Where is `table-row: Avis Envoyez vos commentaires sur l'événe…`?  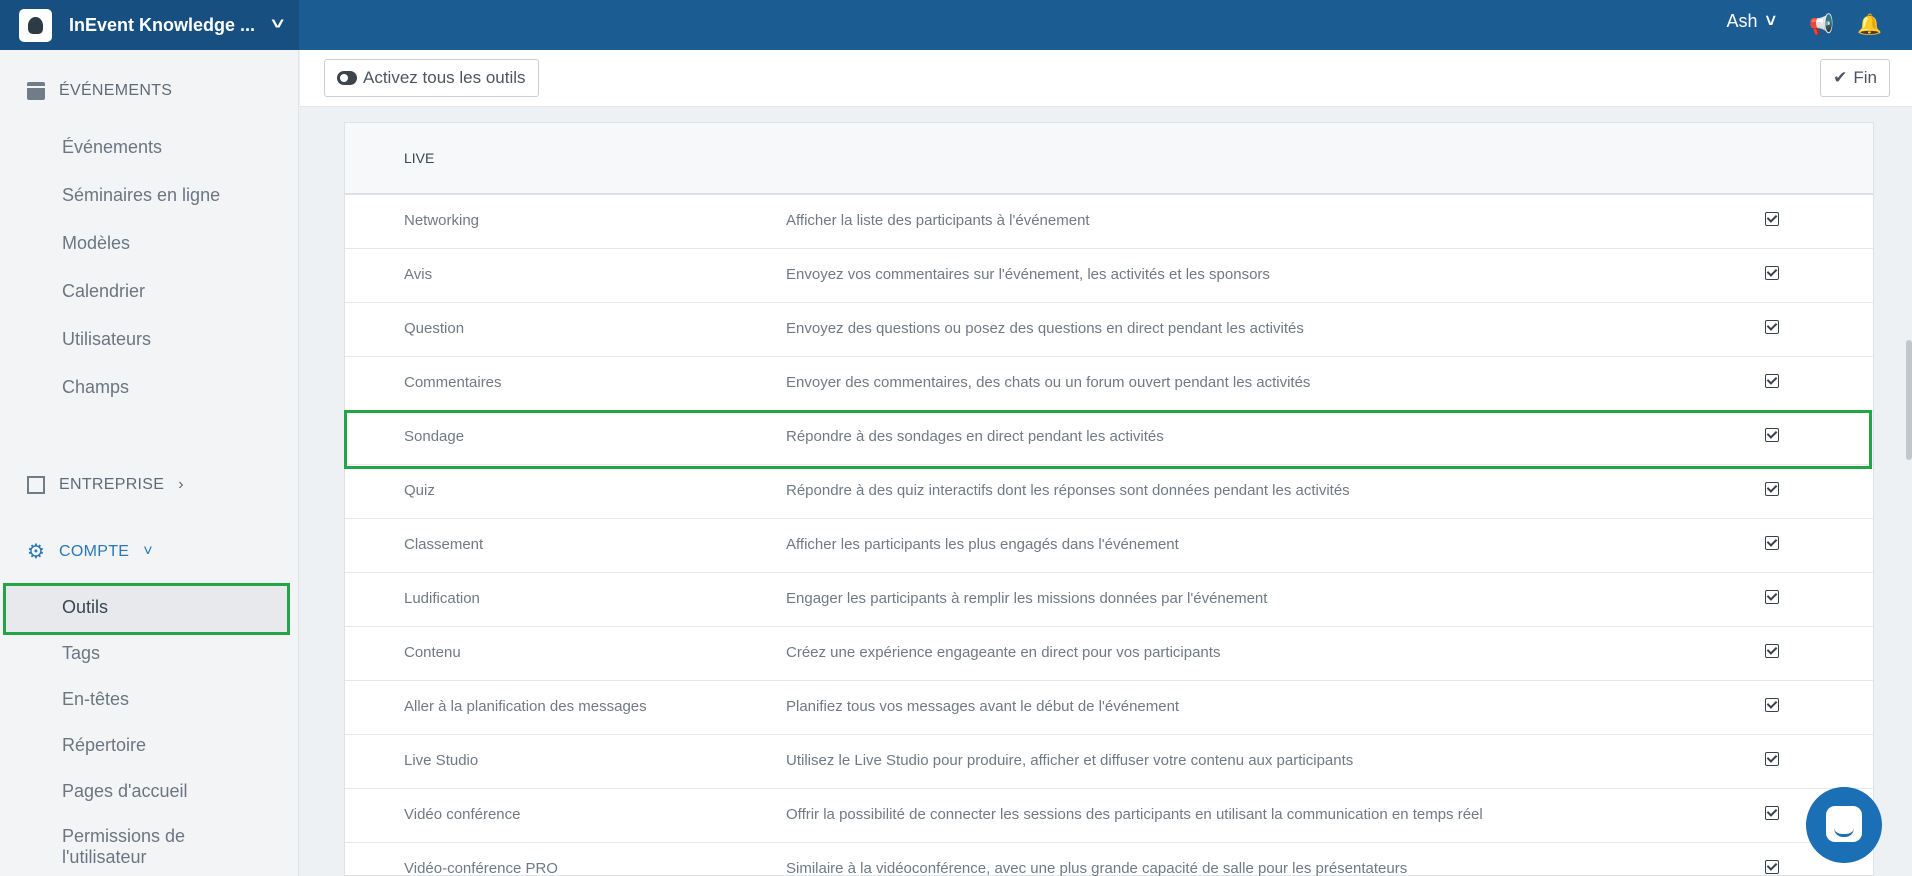
table-row: Avis Envoyez vos commentaires sur l'événe… is located at coordinates (1109, 276).